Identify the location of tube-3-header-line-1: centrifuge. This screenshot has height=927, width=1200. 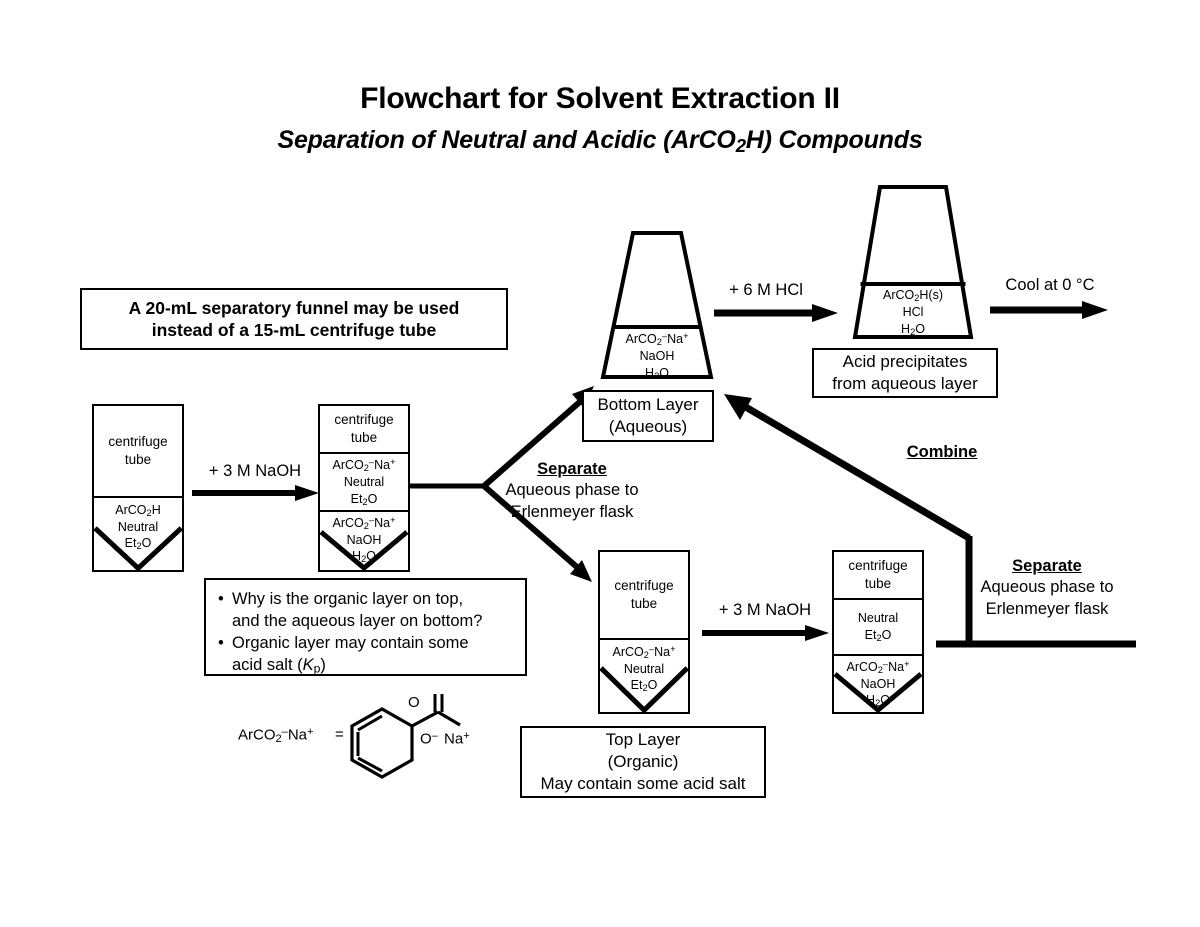
(644, 586).